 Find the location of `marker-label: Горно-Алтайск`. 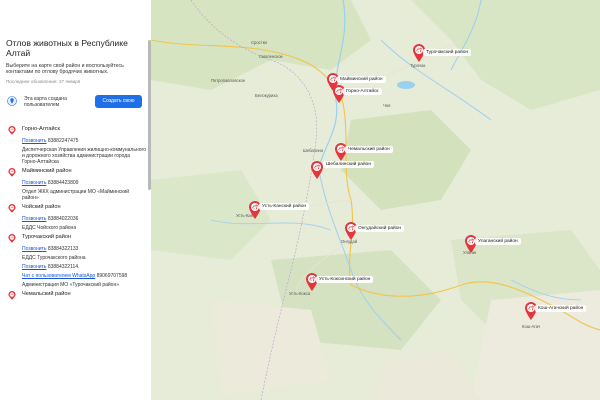

marker-label: Горно-Алтайск is located at coordinates (362, 91).